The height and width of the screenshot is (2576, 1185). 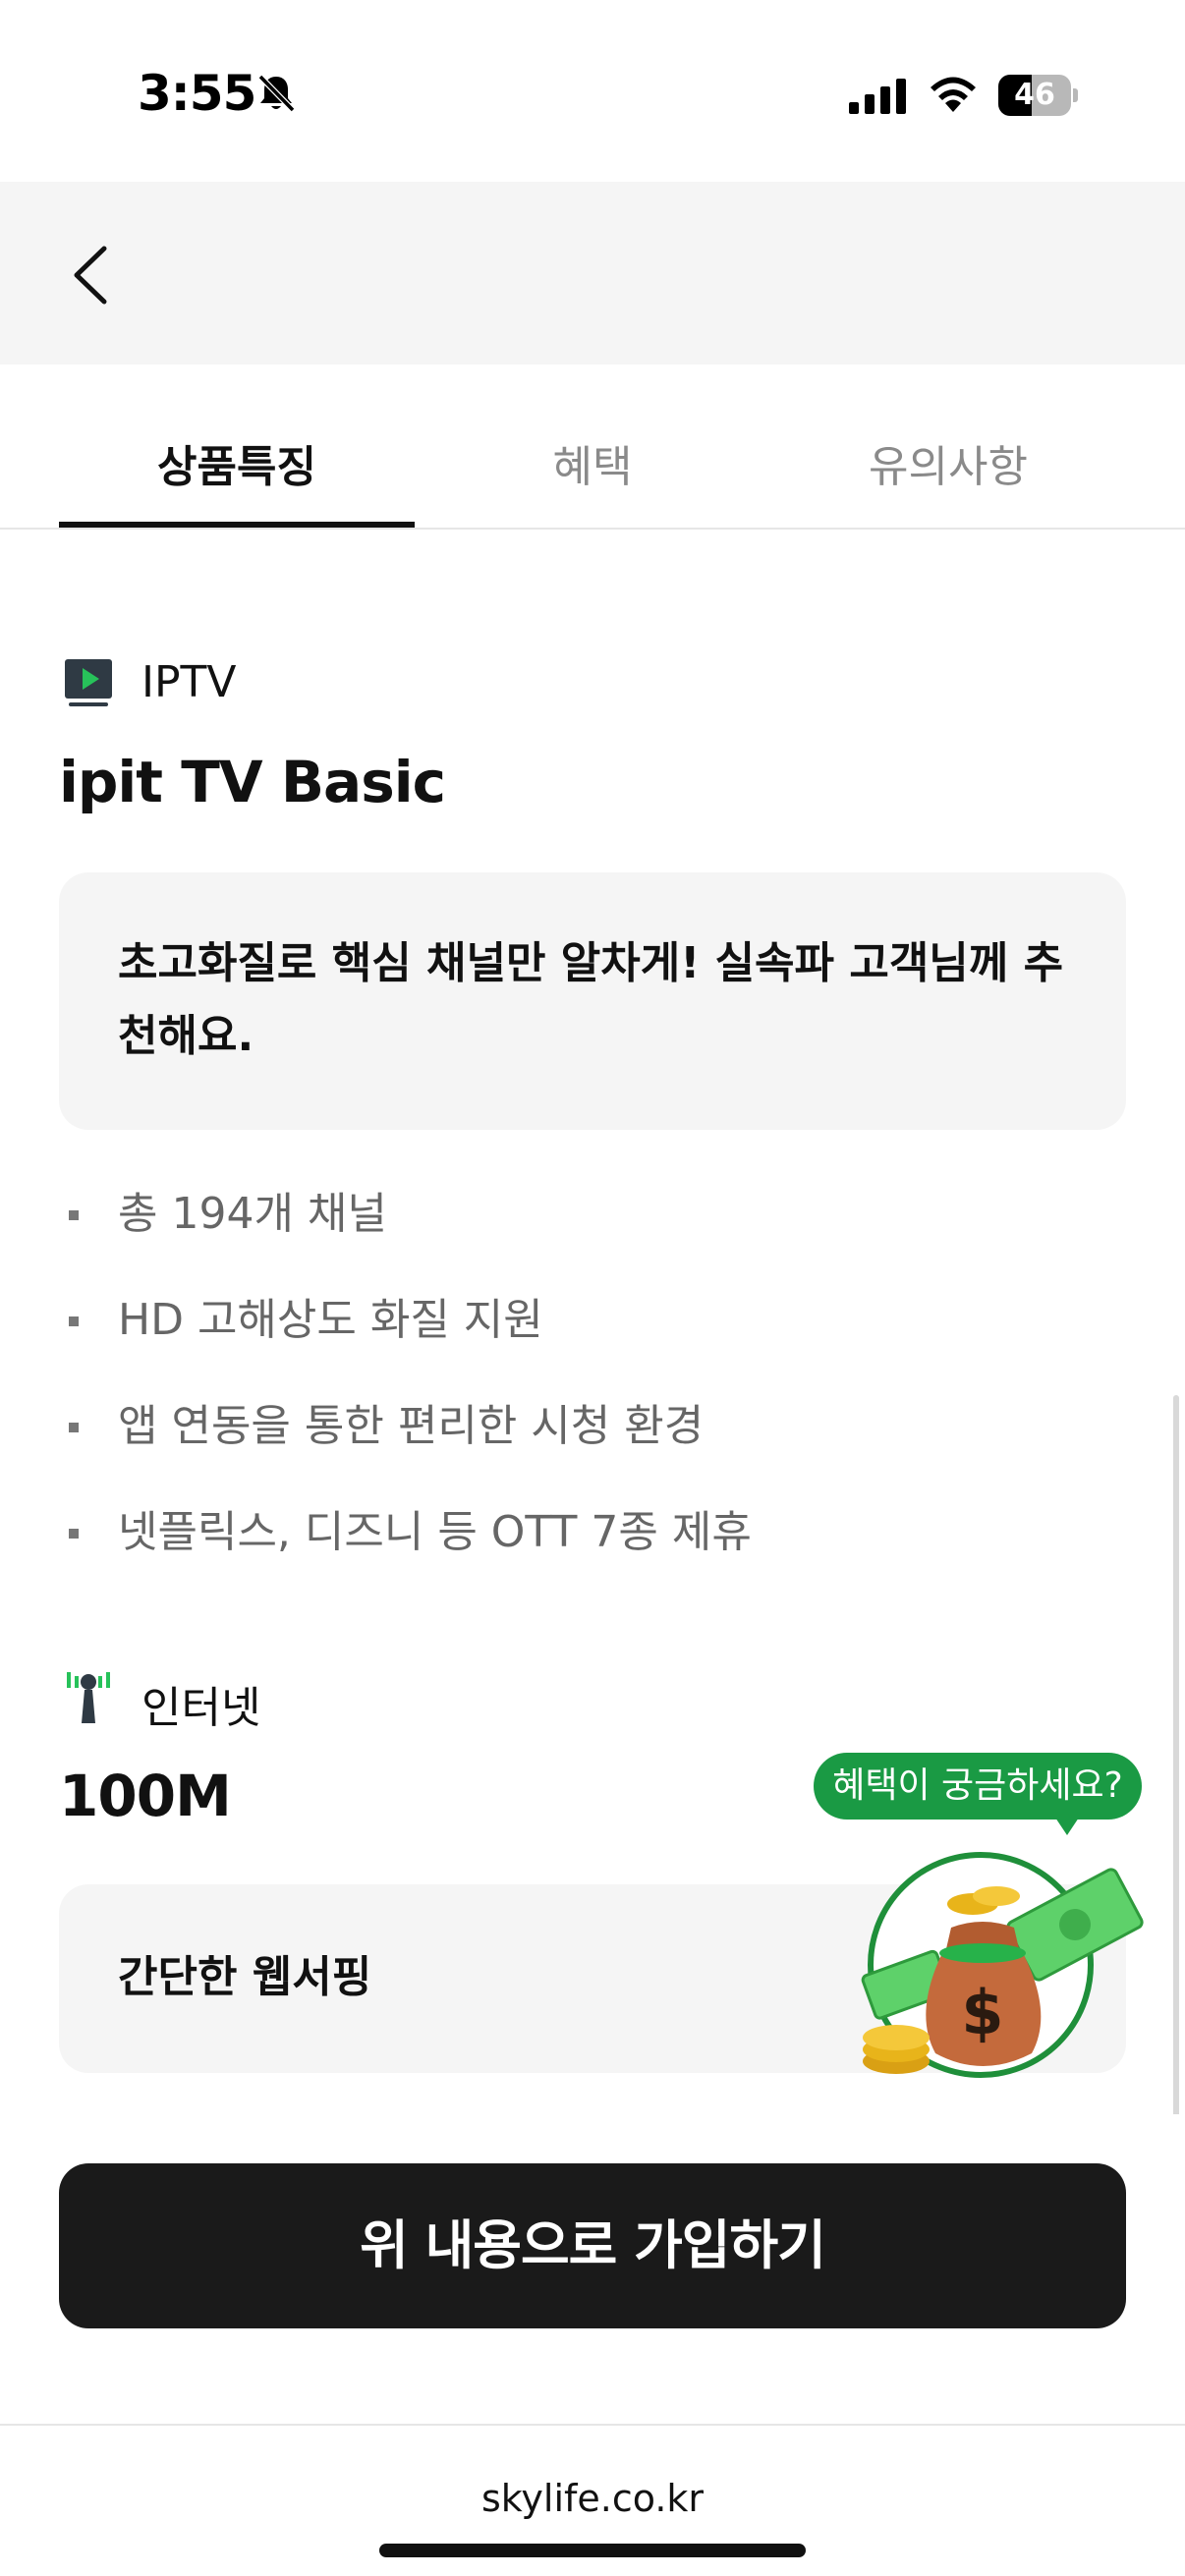 What do you see at coordinates (592, 1545) in the screenshot?
I see `list-item: 넷플릭스, 디즈니 등 OTT 7종 제휴` at bounding box center [592, 1545].